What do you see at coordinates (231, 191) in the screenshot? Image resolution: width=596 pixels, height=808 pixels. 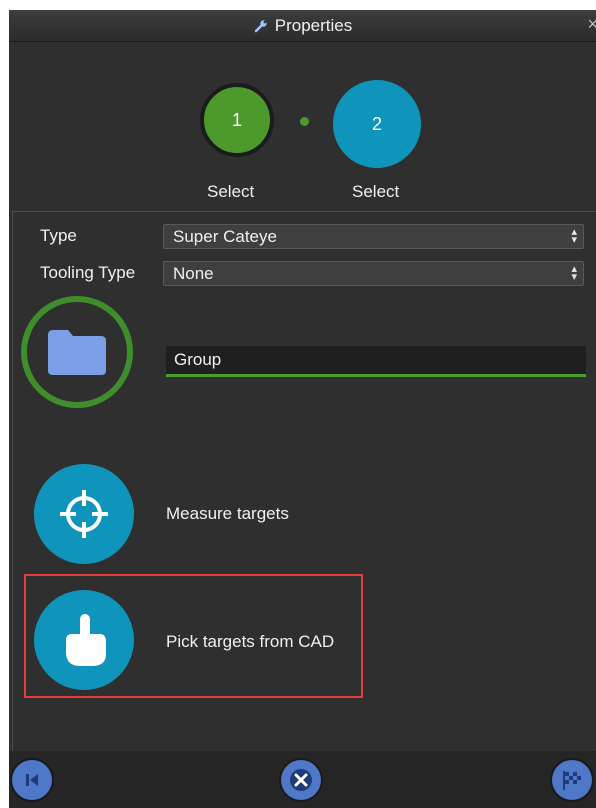 I see `step-1-label: Select` at bounding box center [231, 191].